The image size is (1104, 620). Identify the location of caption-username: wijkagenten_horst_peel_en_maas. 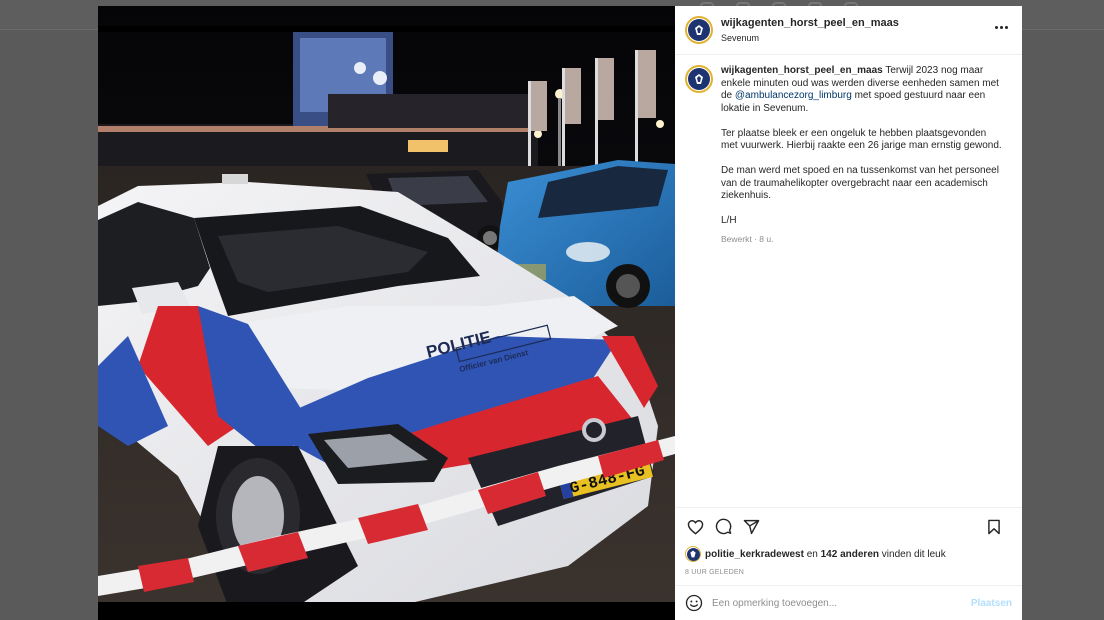
(802, 70).